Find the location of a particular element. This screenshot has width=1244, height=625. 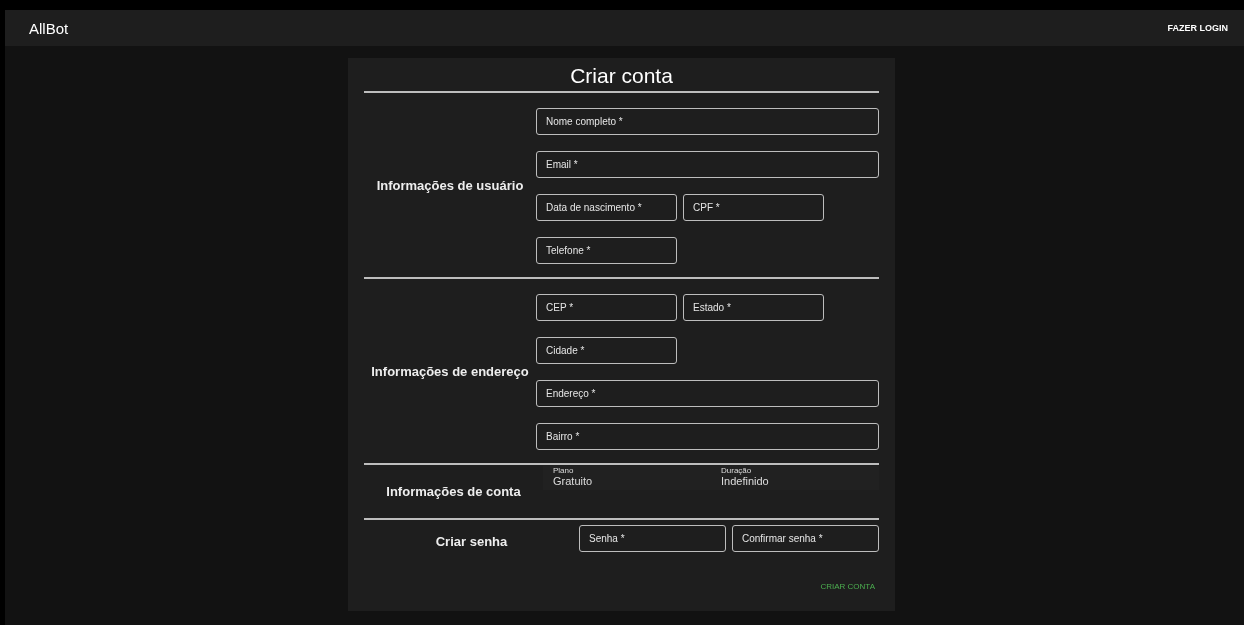

input-field: Data de nascimento * is located at coordinates (606, 207).